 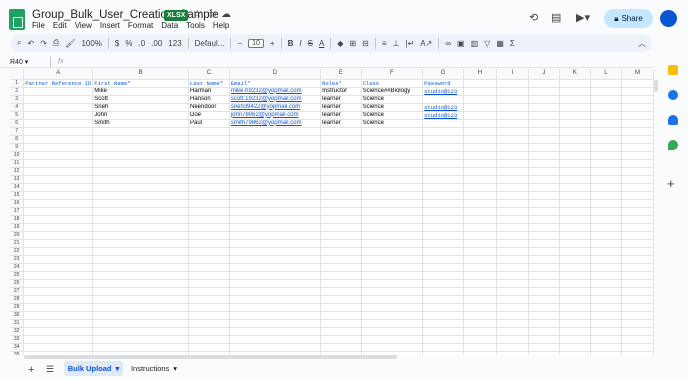 I want to click on cell: studio@123, so click(x=443, y=115).